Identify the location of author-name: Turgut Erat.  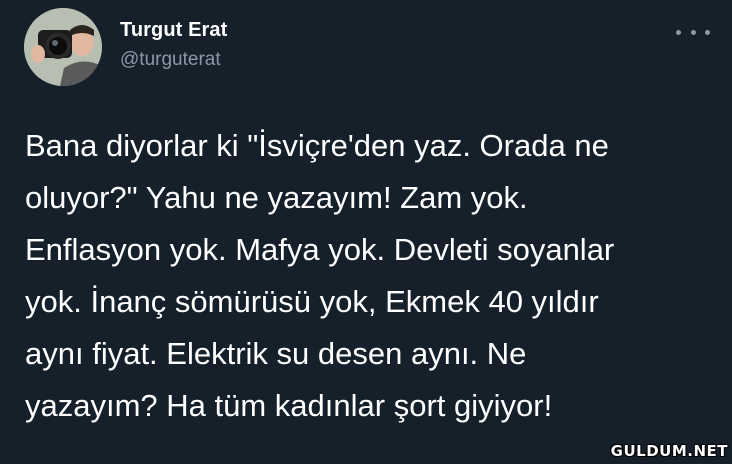
(173, 30).